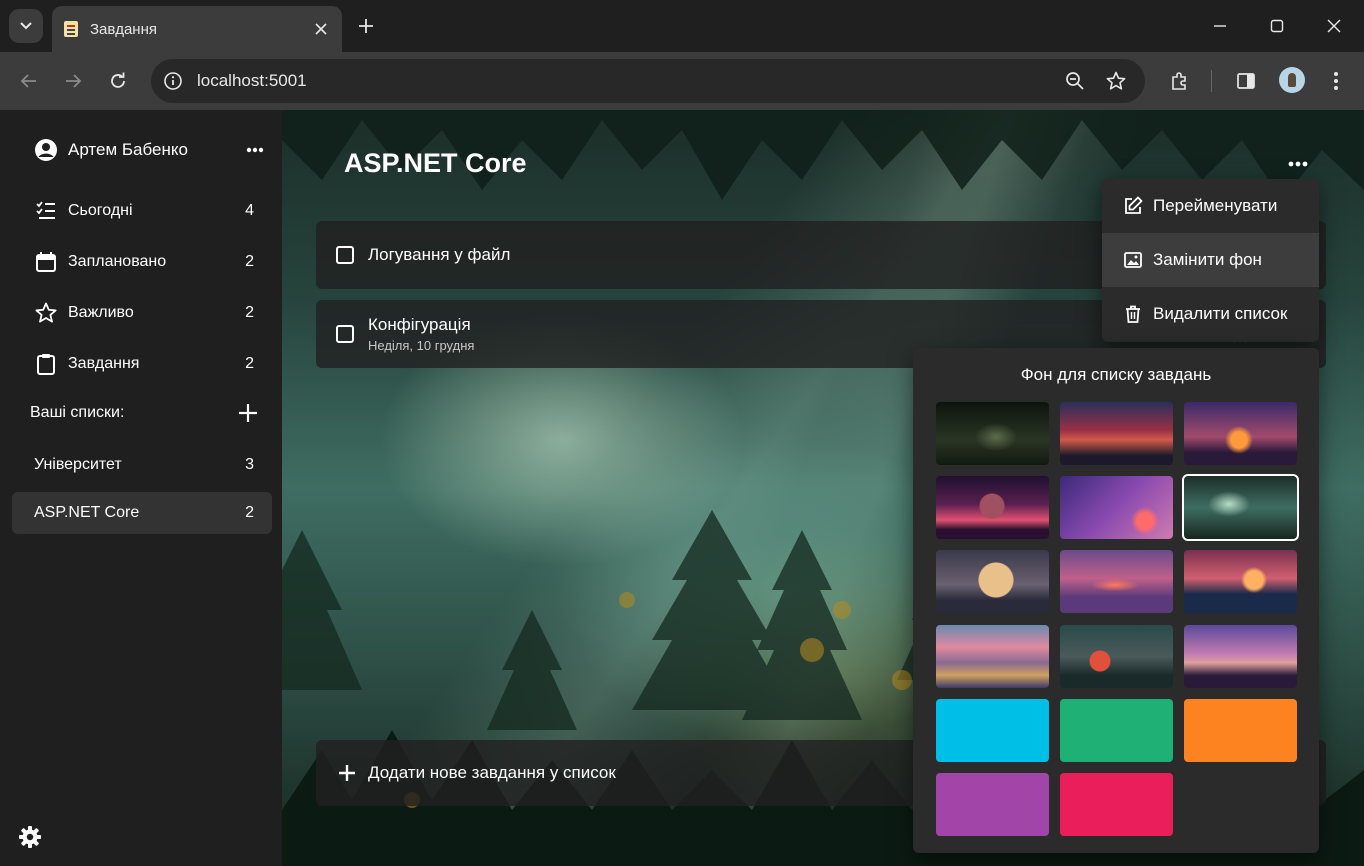  I want to click on new-tab-button, so click(366, 26).